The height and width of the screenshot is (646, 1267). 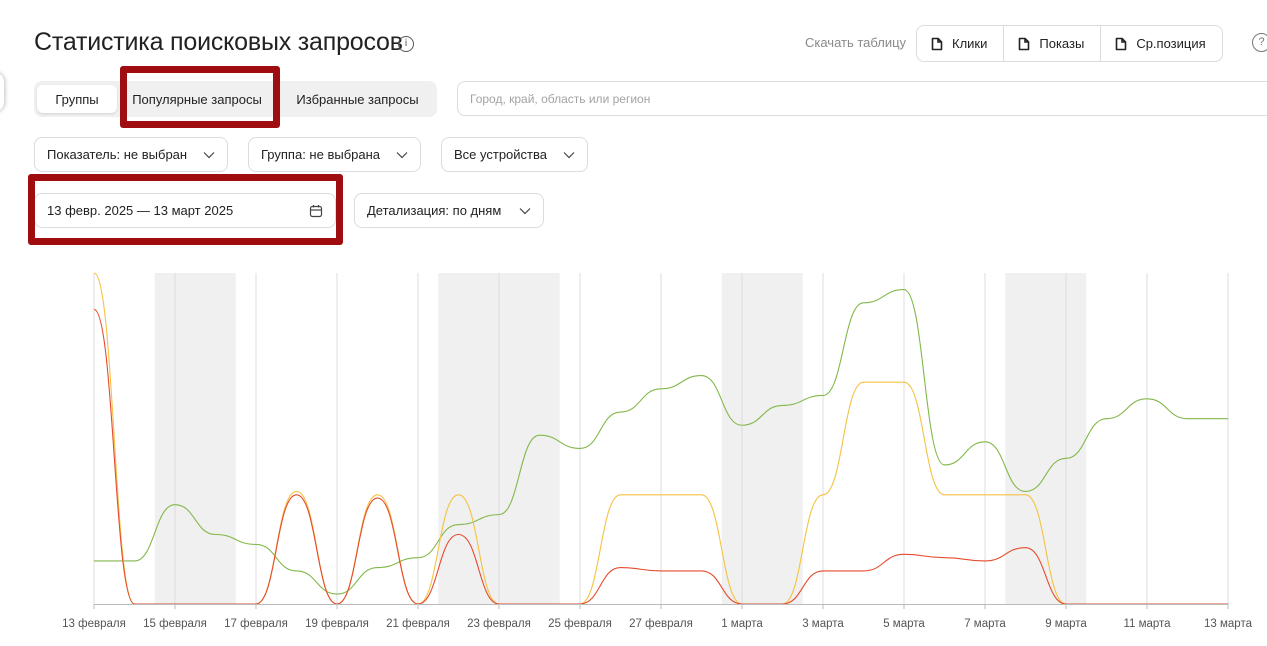 I want to click on x-tick-label: 13 февраля, so click(x=94, y=624).